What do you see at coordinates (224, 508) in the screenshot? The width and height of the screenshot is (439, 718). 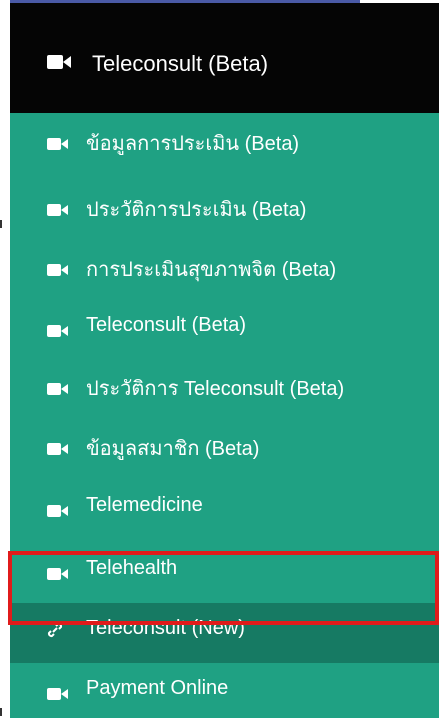 I see `menu-item-telemedicine: Telemedicine` at bounding box center [224, 508].